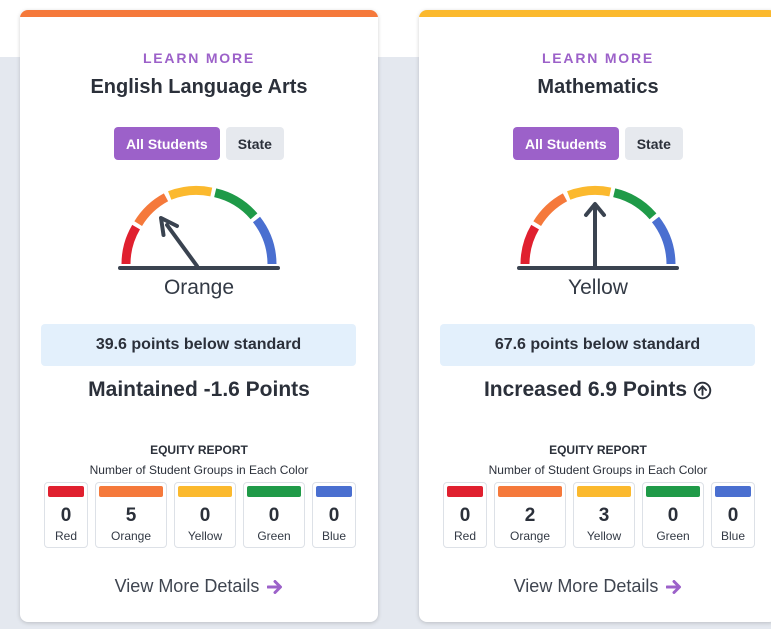  I want to click on equity-group-orange: 2 Orange, so click(530, 515).